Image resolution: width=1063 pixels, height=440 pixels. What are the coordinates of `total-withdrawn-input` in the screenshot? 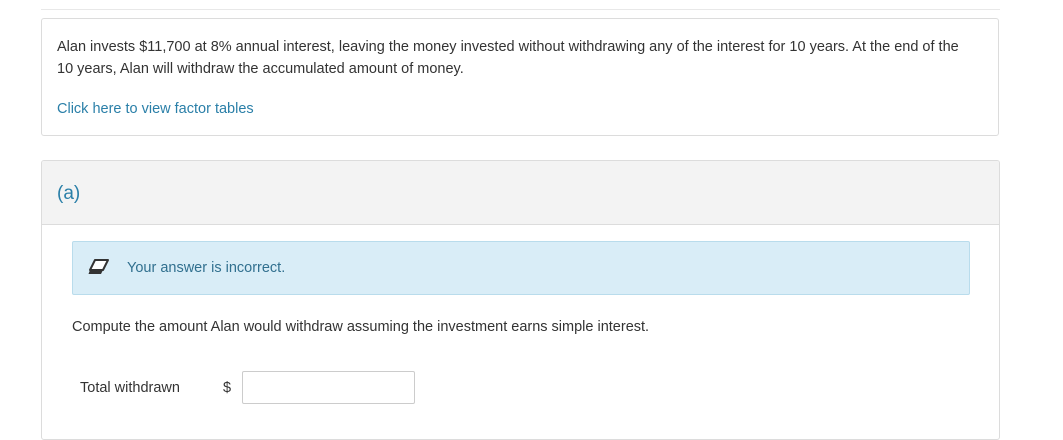 It's located at (328, 387).